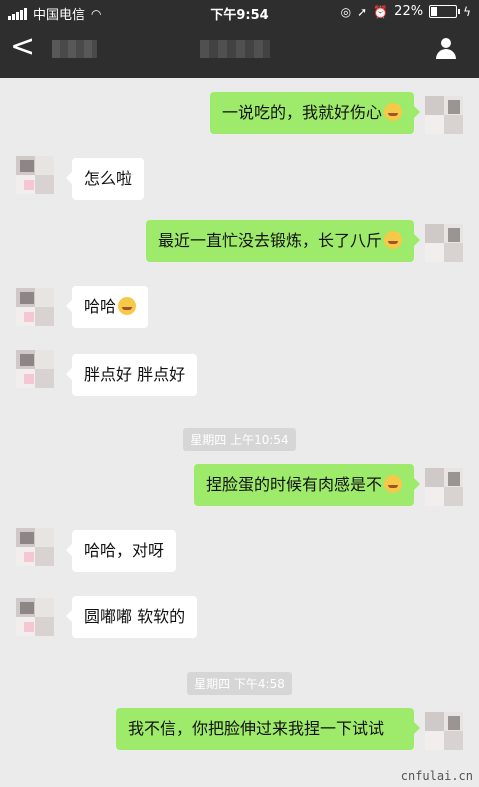  Describe the element at coordinates (301, 112) in the screenshot. I see `message-text: 一说吃的，我就好伤心` at that location.